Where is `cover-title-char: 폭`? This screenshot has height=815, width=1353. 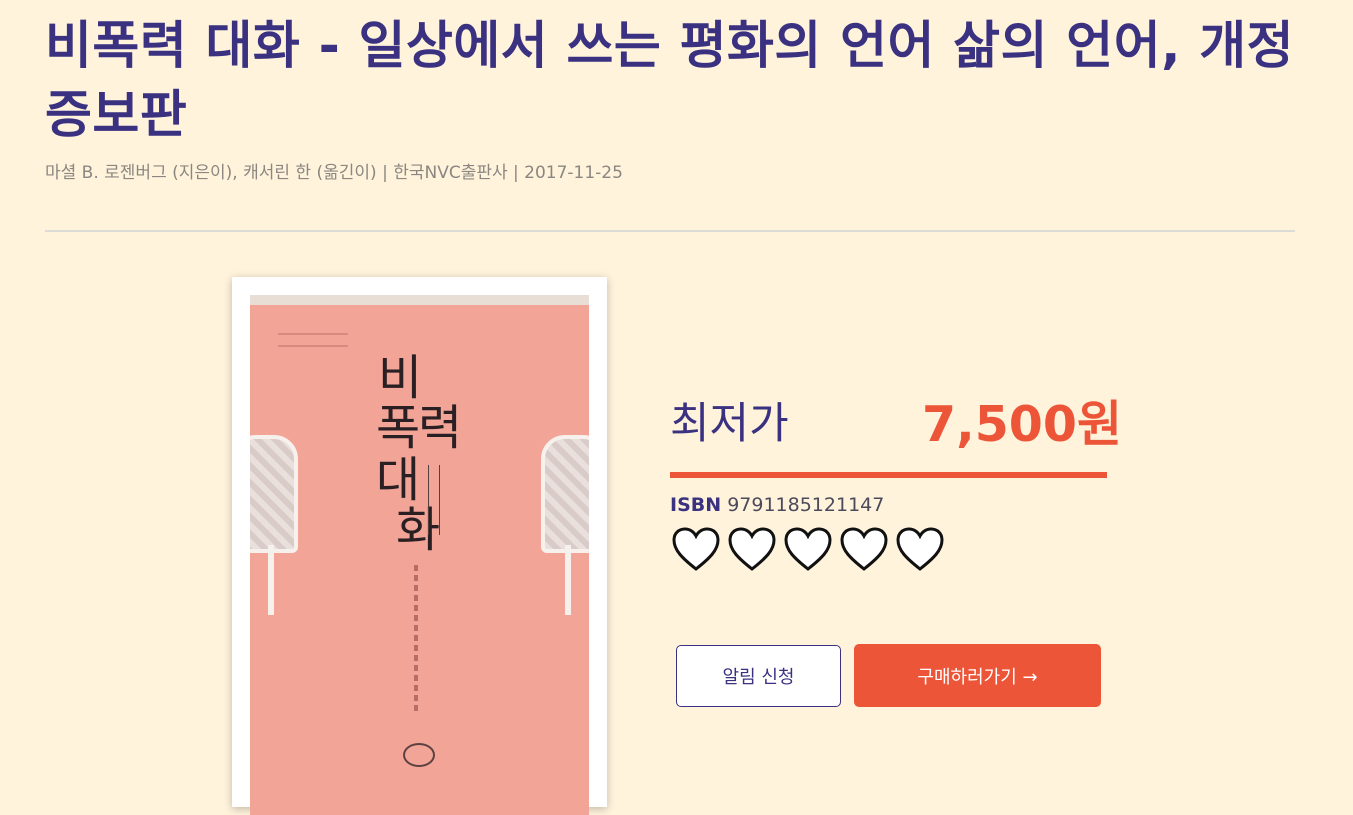
cover-title-char: 폭 is located at coordinates (398, 428).